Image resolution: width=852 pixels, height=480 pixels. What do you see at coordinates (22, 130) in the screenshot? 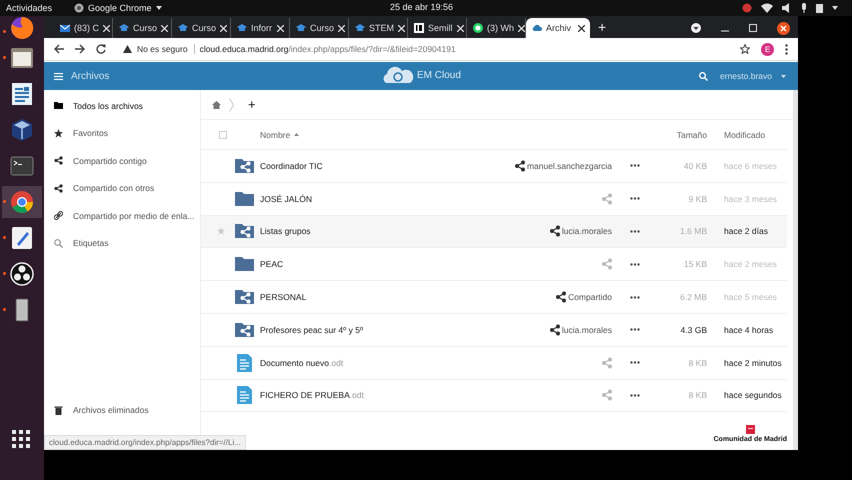
I see `cube-icon` at bounding box center [22, 130].